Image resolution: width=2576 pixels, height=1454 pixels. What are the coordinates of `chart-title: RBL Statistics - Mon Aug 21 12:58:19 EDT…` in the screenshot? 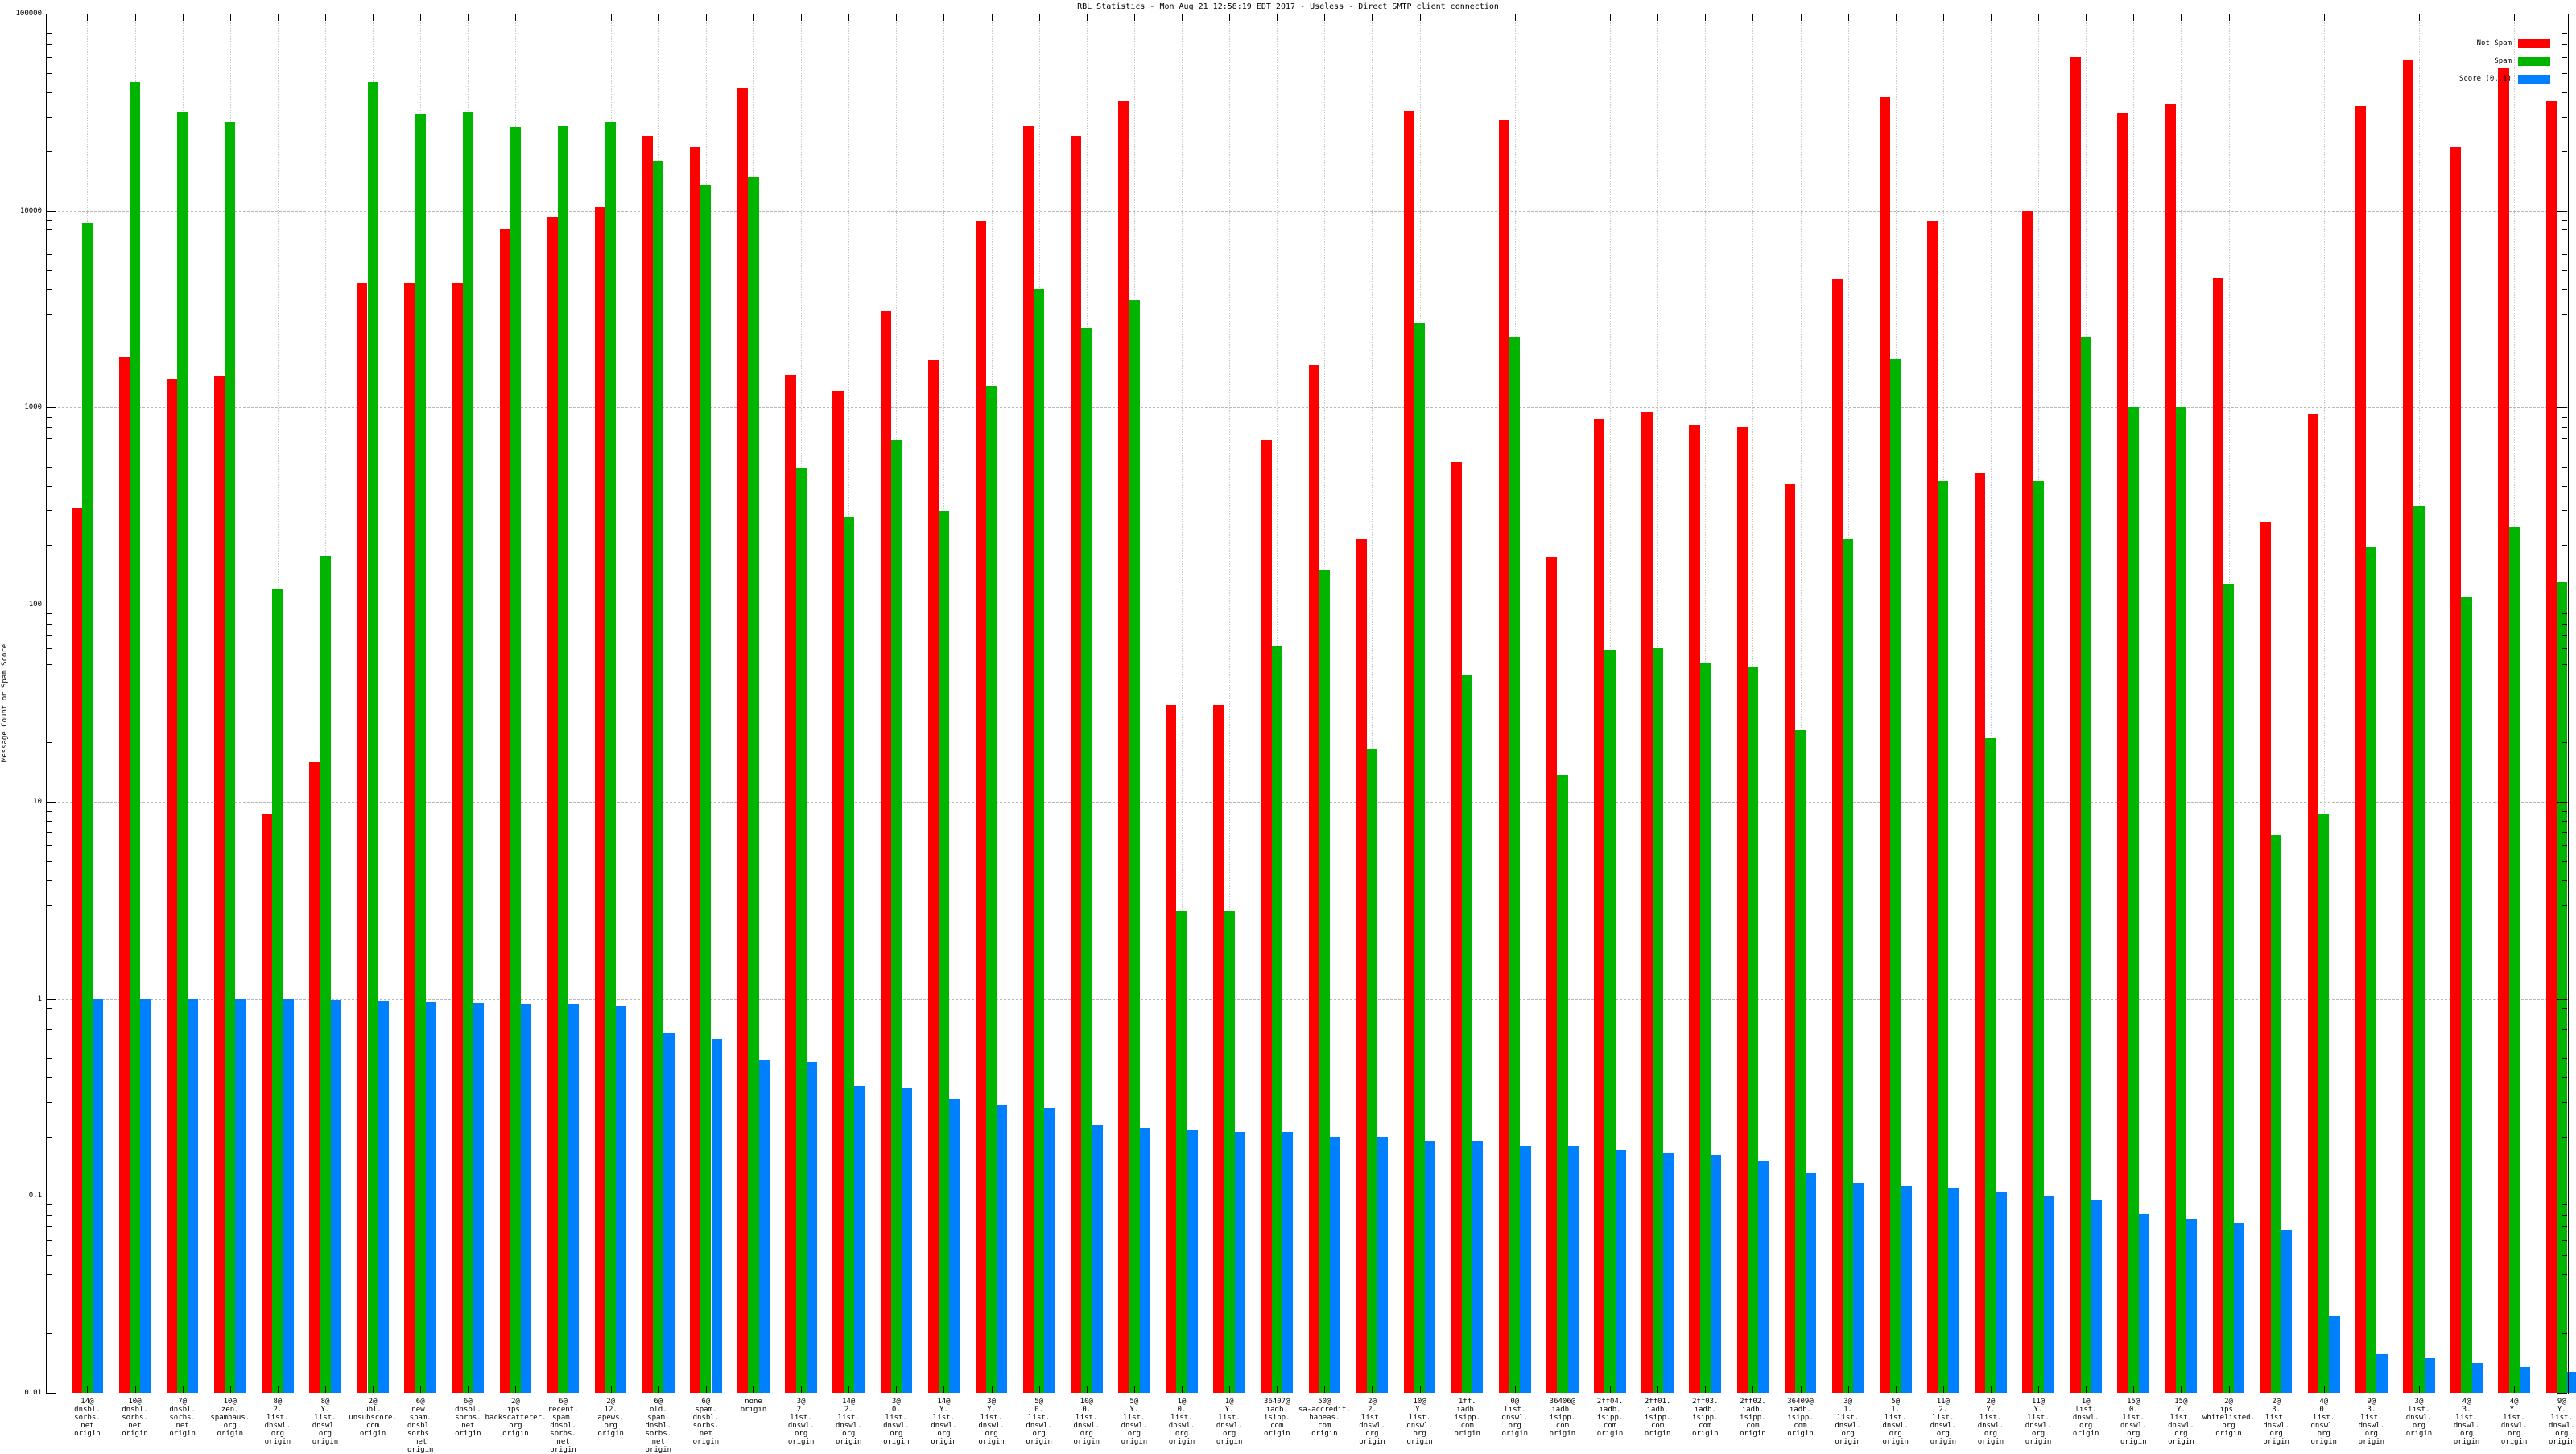 It's located at (1288, 6).